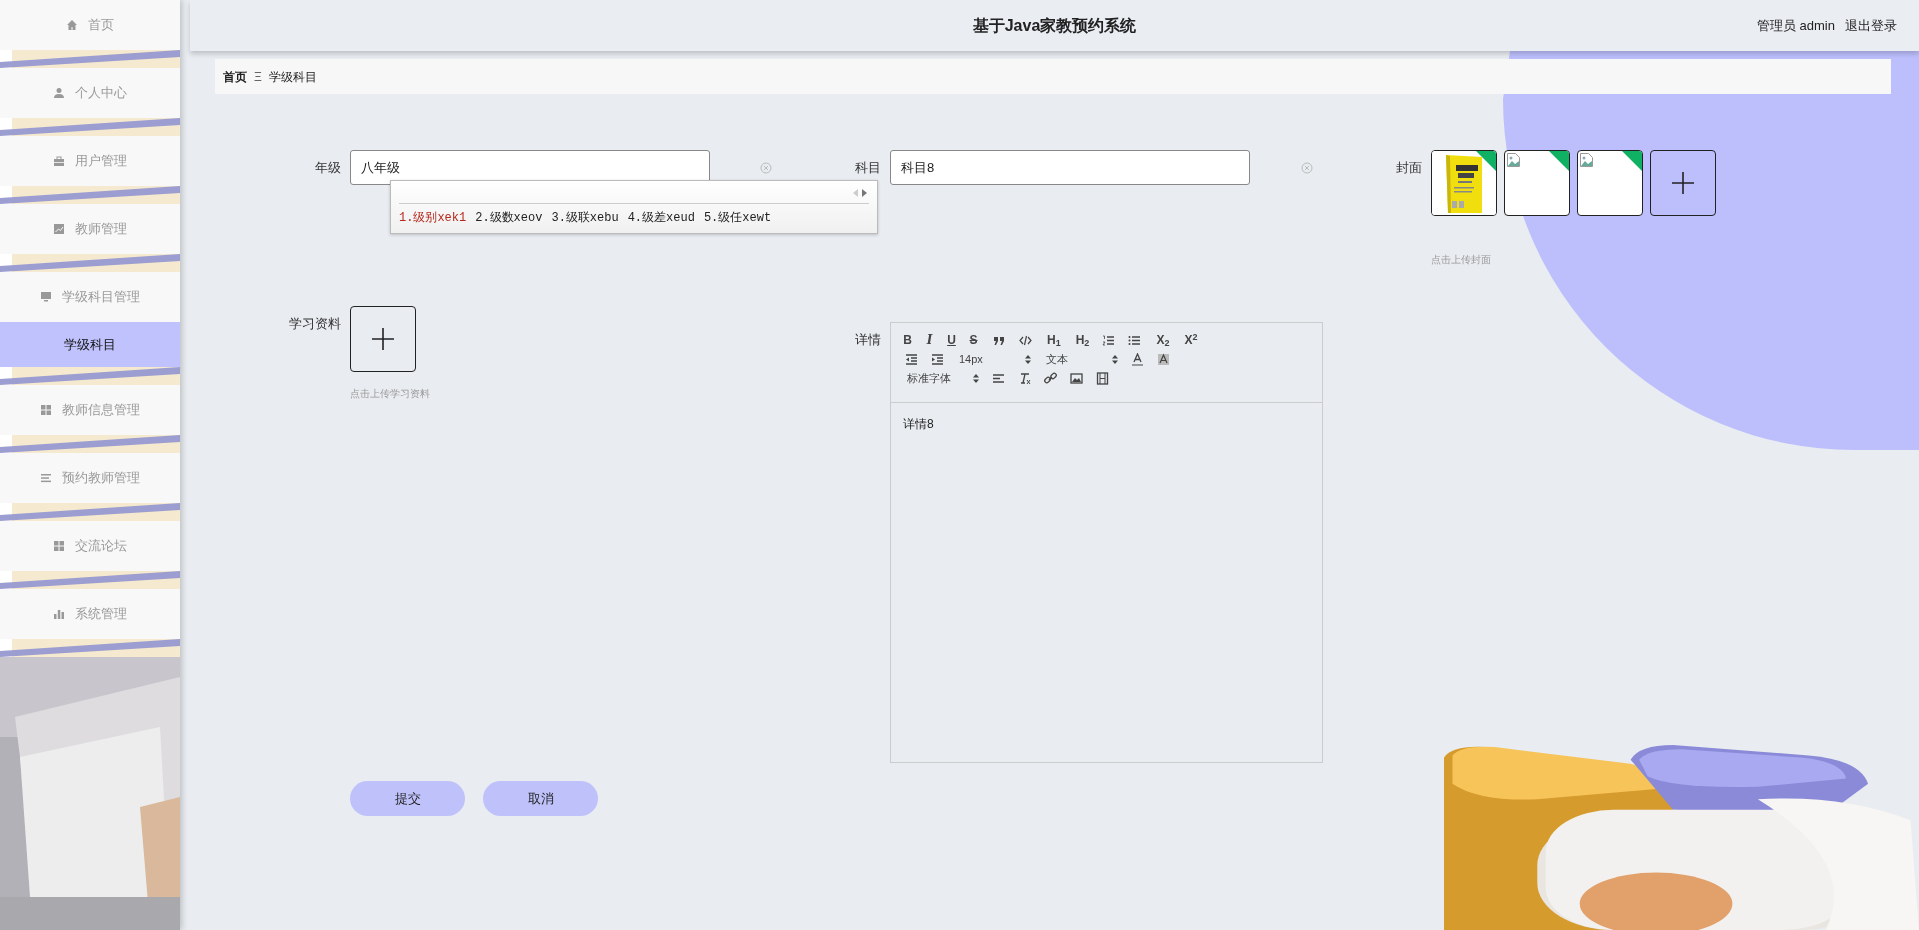 The width and height of the screenshot is (1919, 930). Describe the element at coordinates (46, 297) in the screenshot. I see `monitor-icon` at that location.